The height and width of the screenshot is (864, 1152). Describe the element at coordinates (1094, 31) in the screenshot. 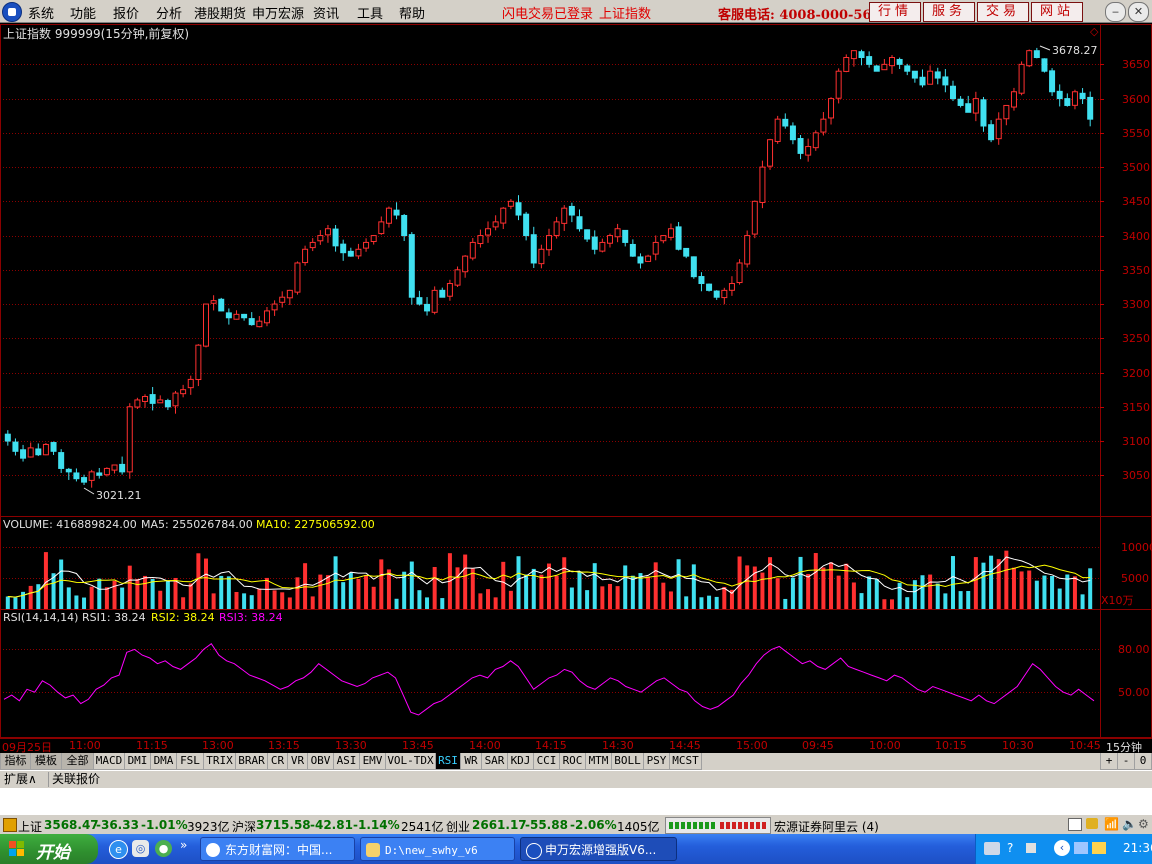

I see `diamond-icon: ◇` at that location.